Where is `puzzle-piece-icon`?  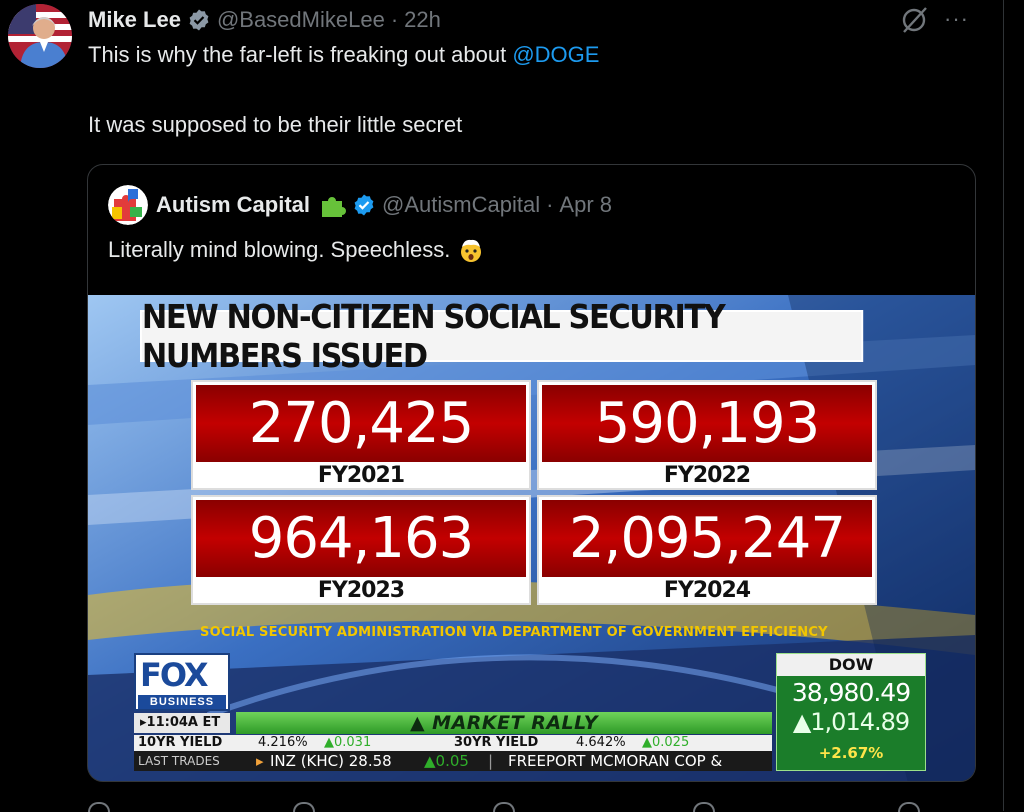
puzzle-piece-icon is located at coordinates (334, 207).